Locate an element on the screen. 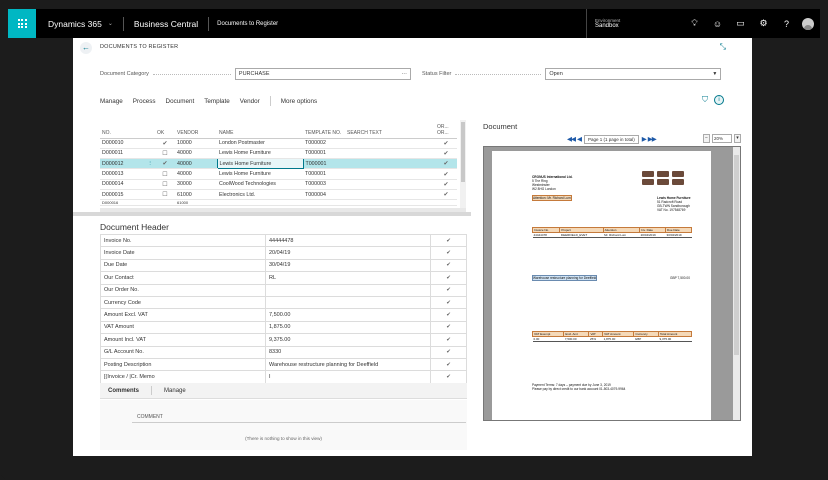 The height and width of the screenshot is (480, 828). header-row: Amount Excl. VAT 7,500.00 ✔ is located at coordinates (283, 315).